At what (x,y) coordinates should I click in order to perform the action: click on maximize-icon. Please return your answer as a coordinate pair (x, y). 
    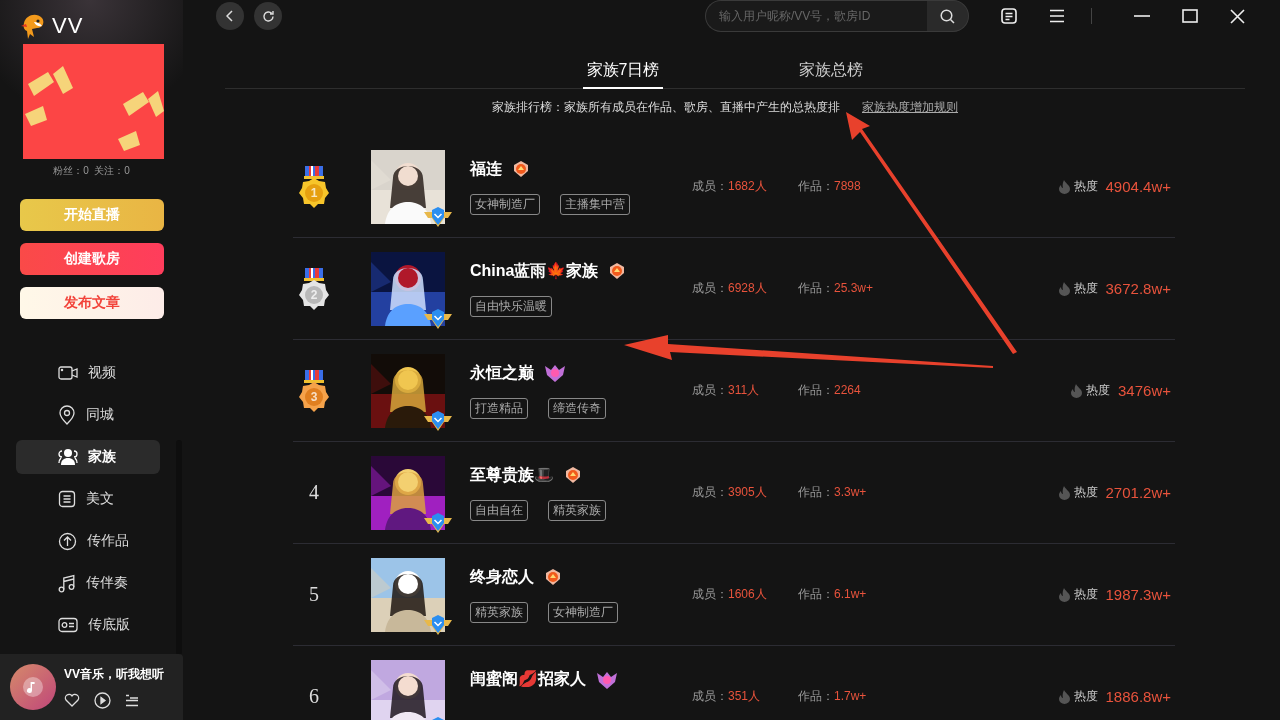
    Looking at the image, I should click on (1190, 16).